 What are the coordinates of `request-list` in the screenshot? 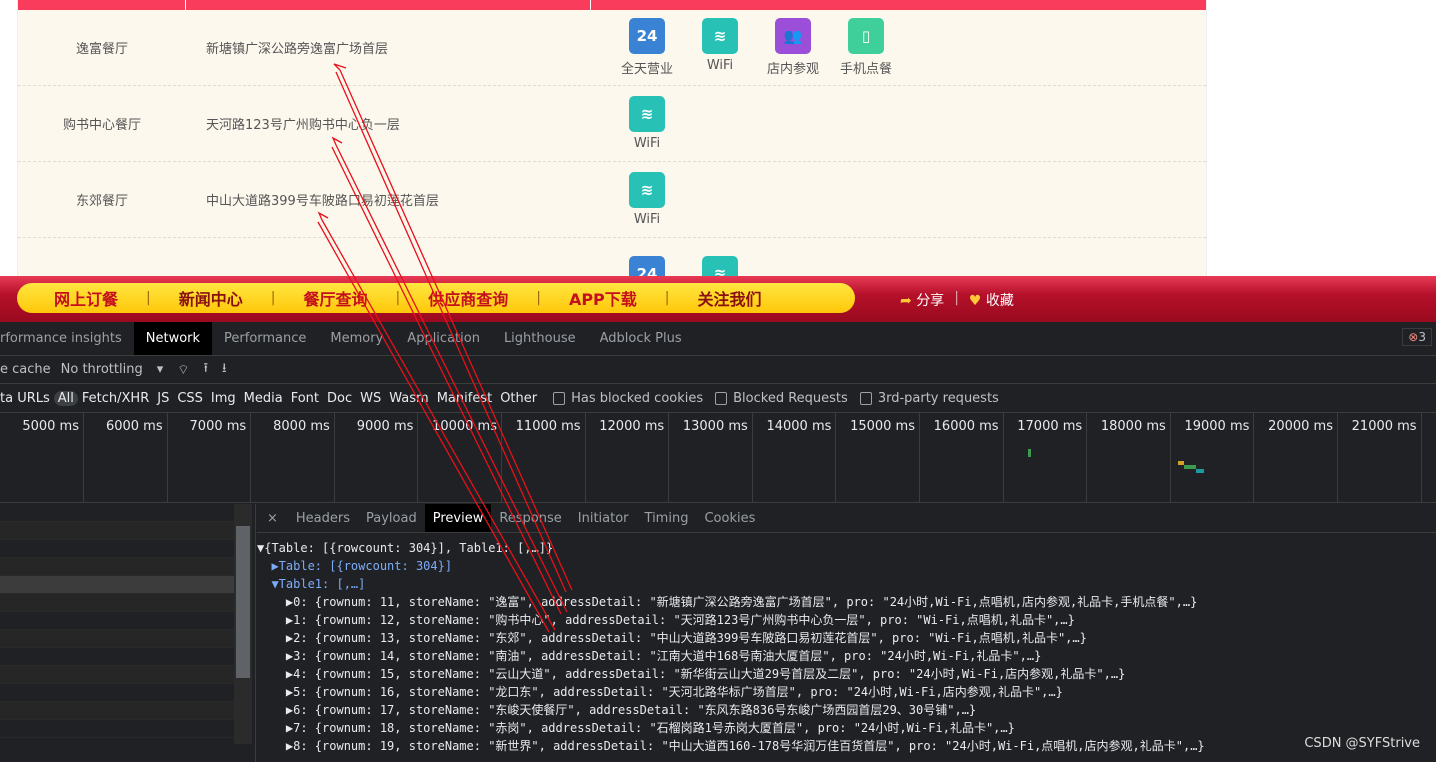 It's located at (128, 633).